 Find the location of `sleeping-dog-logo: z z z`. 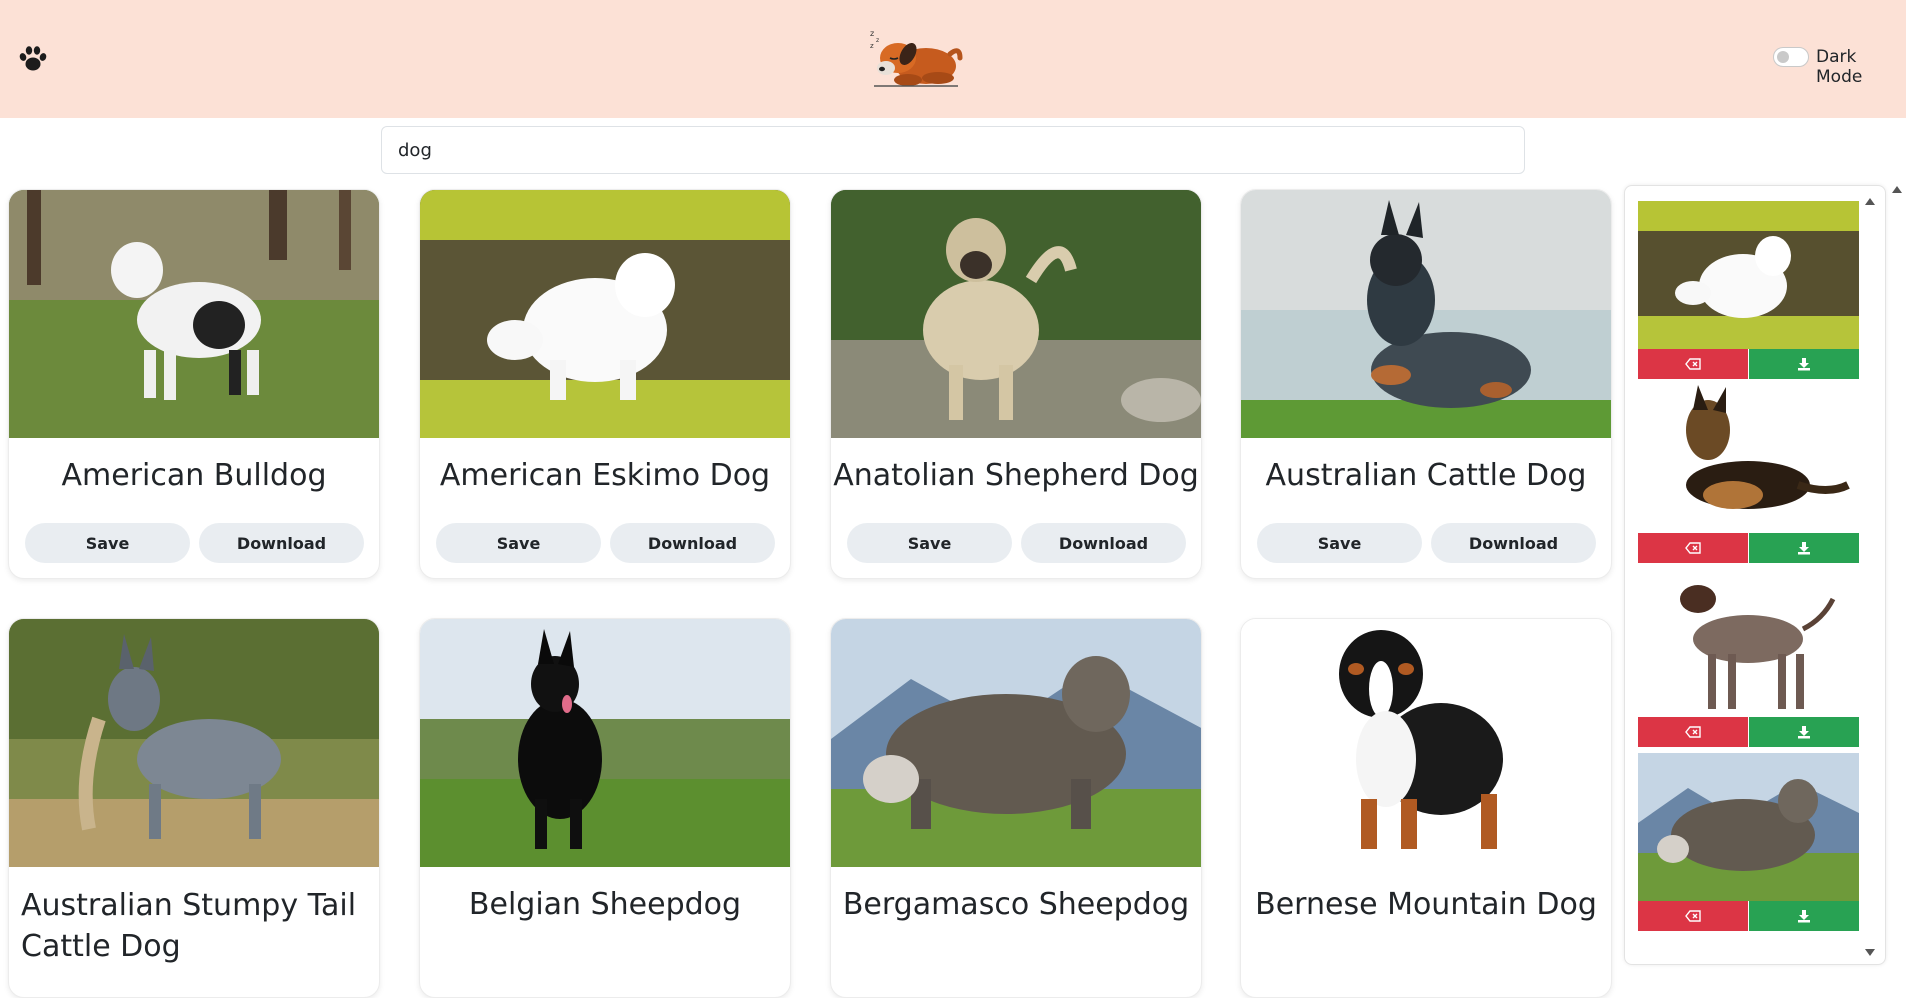

sleeping-dog-logo: z z z is located at coordinates (916, 58).